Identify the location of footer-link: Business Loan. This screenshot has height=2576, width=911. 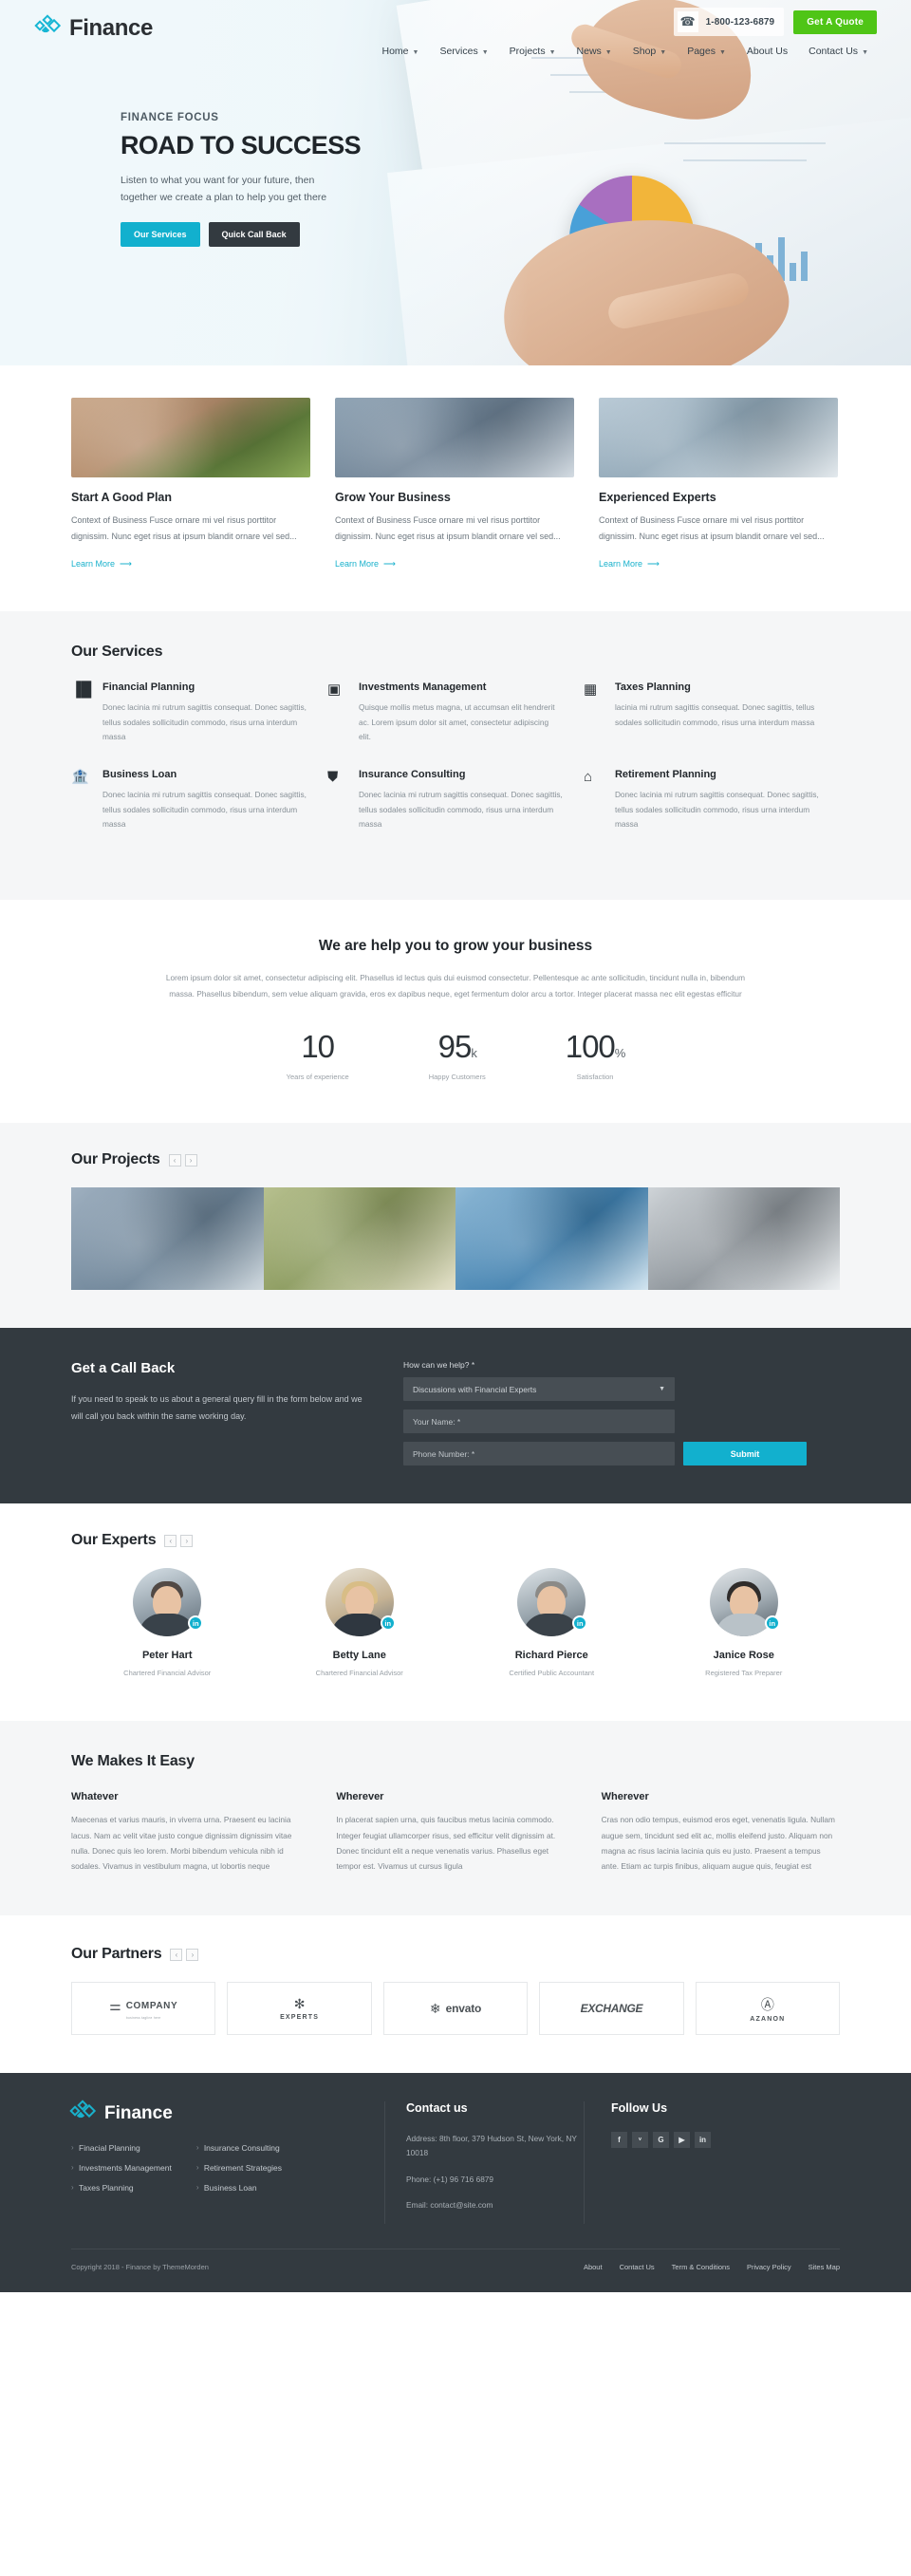
(239, 2188).